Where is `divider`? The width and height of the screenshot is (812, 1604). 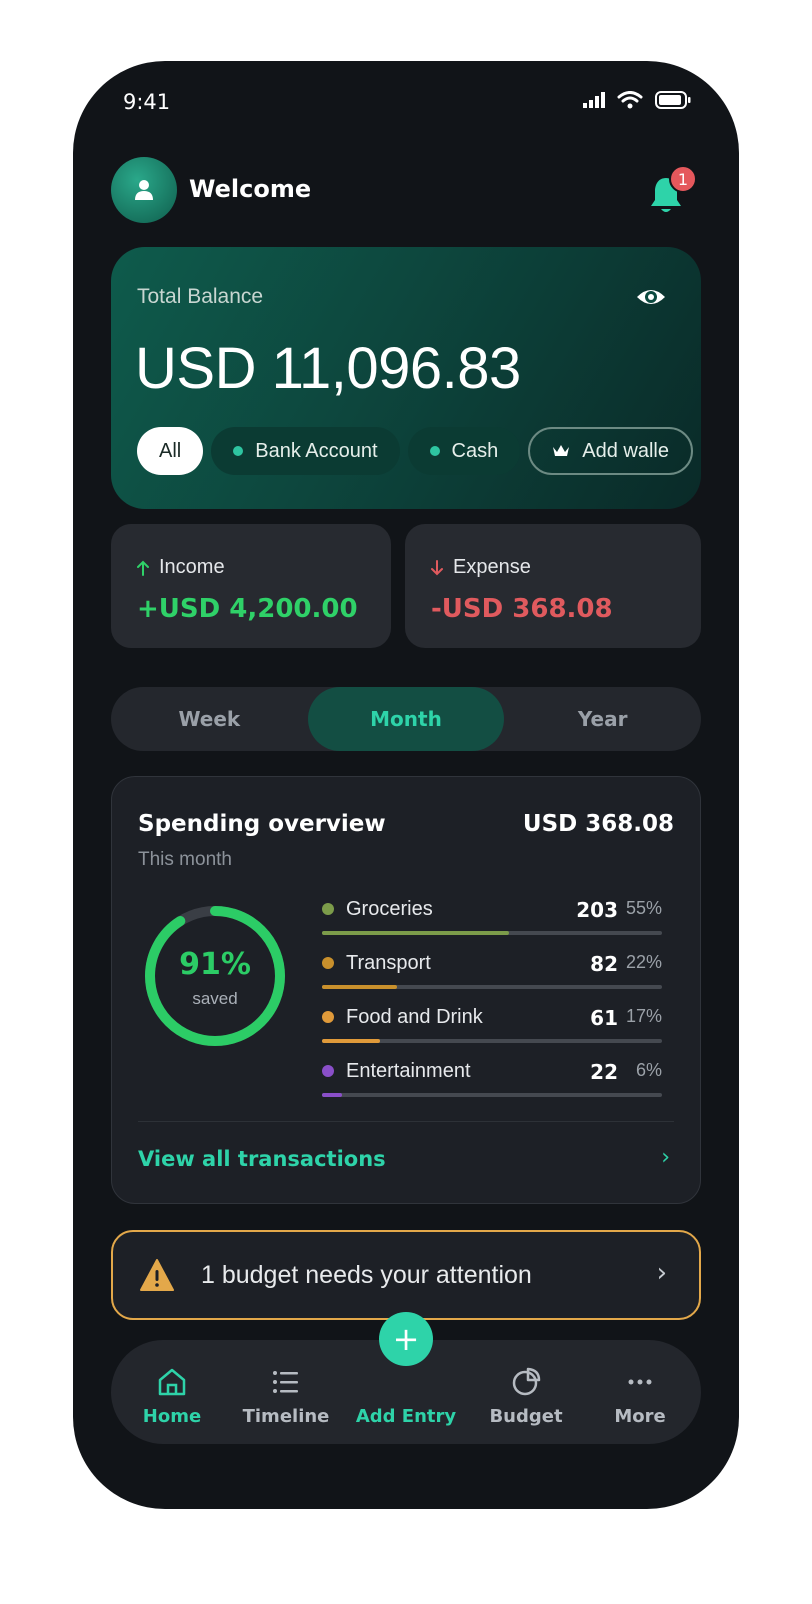 divider is located at coordinates (406, 1121).